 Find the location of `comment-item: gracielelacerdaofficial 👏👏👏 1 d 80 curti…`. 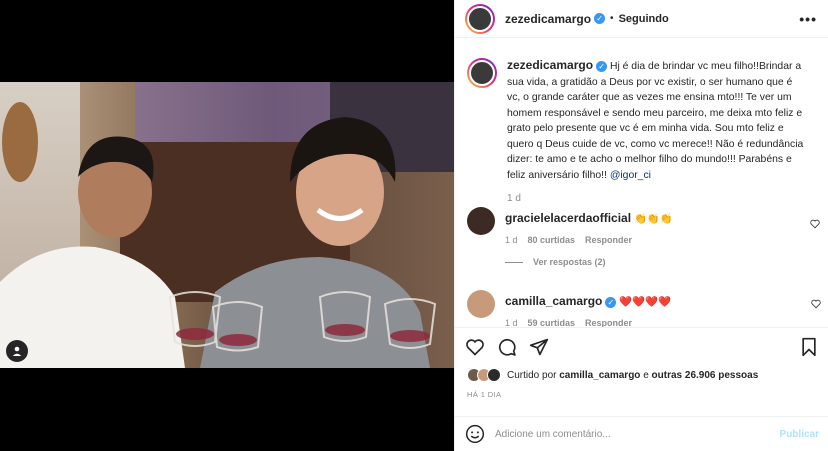

comment-item: gracielelacerdaofficial 👏👏👏 1 d 80 curti… is located at coordinates (570, 237).